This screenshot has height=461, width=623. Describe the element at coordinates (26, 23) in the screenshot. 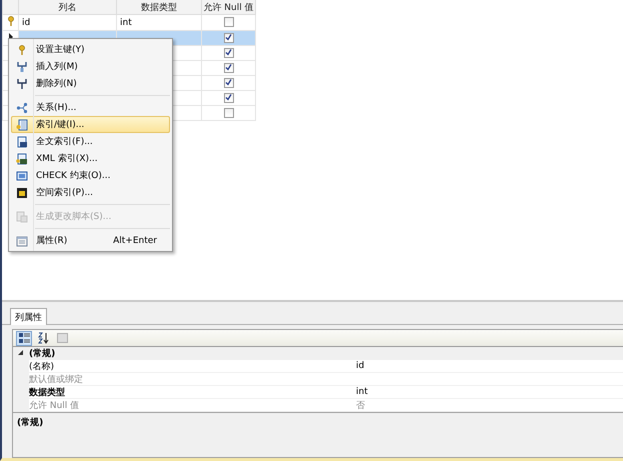

I see `table-cell: id` at that location.